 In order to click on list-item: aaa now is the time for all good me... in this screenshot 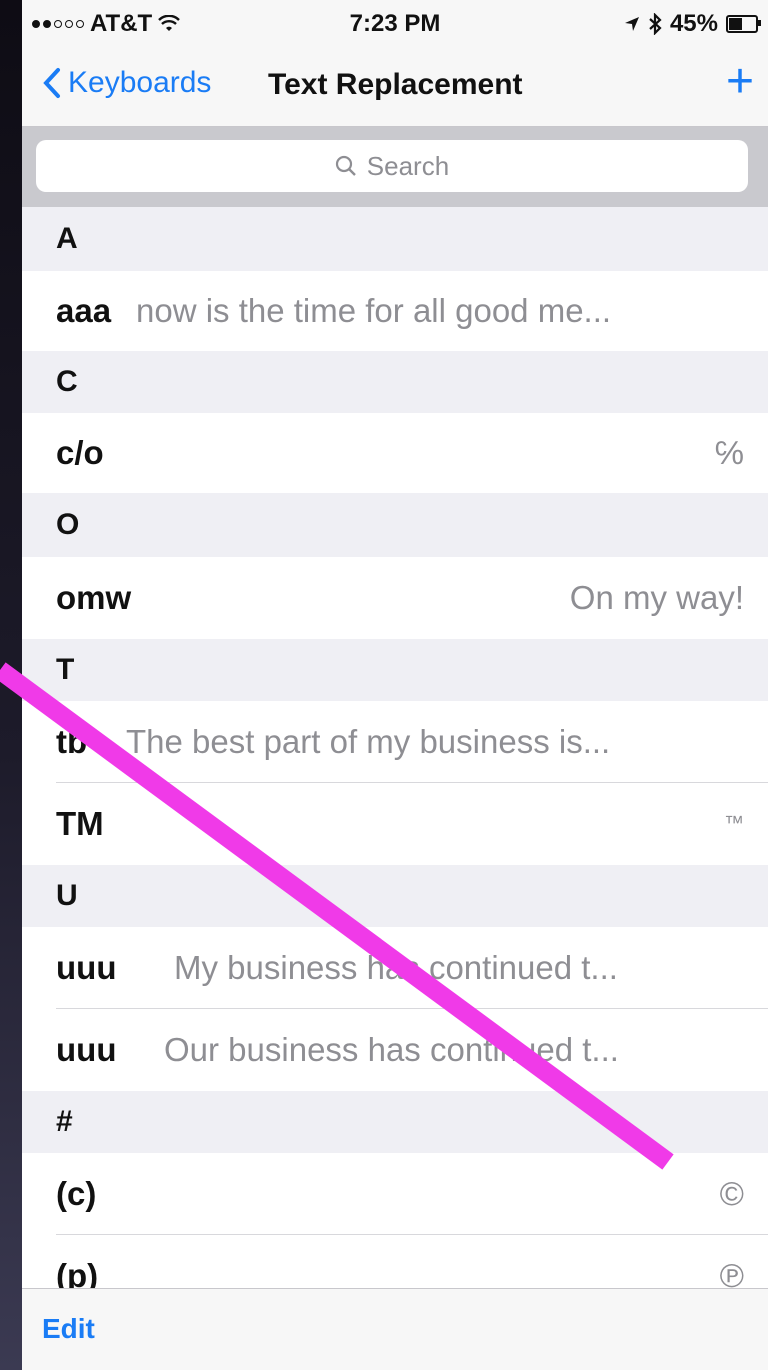, I will do `click(395, 311)`.